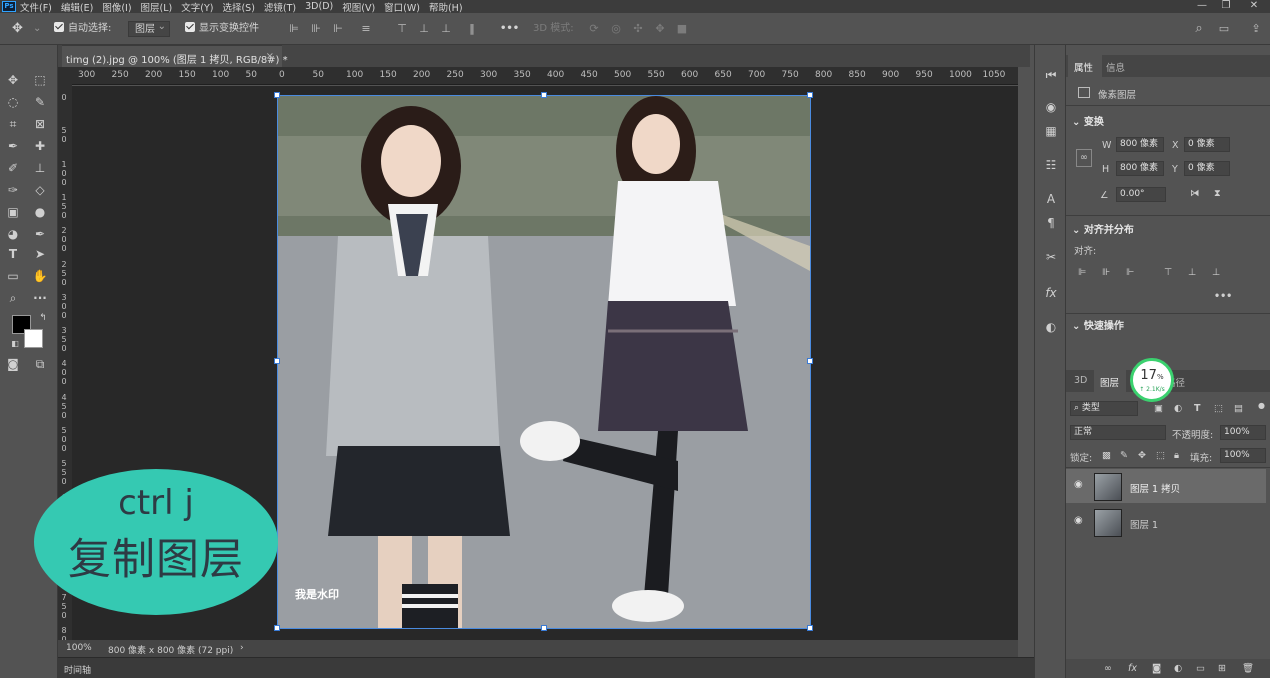 The width and height of the screenshot is (1270, 678). I want to click on menu-help: 帮助(H), so click(446, 7).